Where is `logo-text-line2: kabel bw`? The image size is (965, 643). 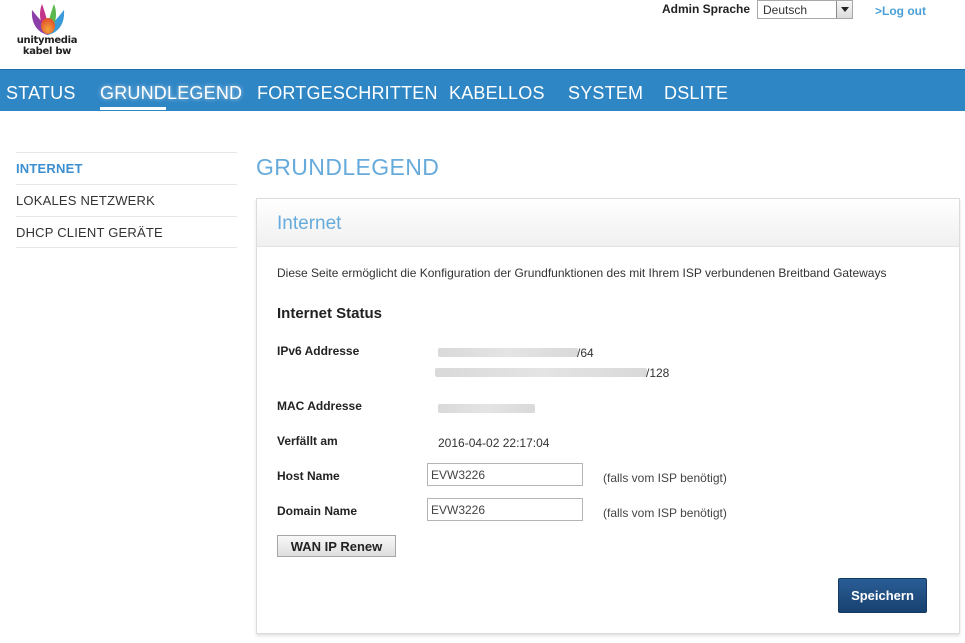
logo-text-line2: kabel bw is located at coordinates (47, 51).